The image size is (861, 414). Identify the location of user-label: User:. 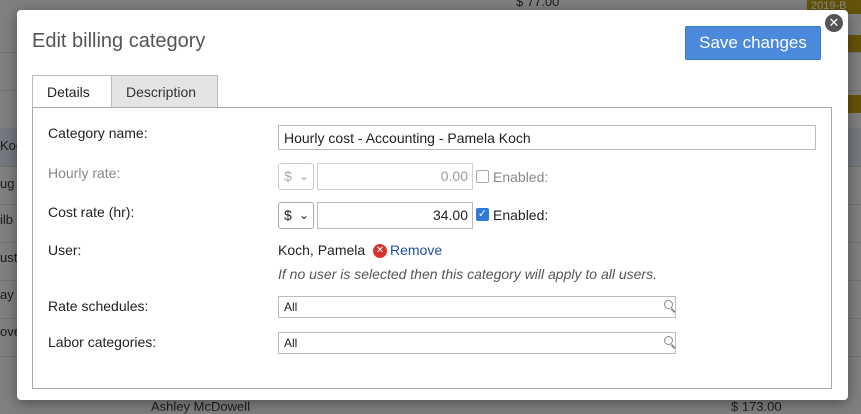
(65, 250).